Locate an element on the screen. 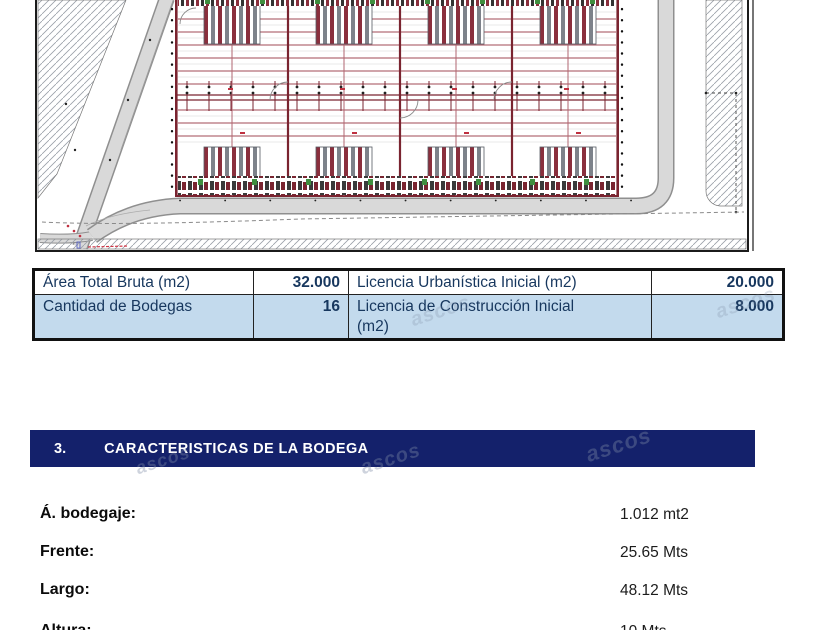 This screenshot has width=840, height=630. detail-row-altura-cutoff: Altura: 10 Mts is located at coordinates (420, 626).